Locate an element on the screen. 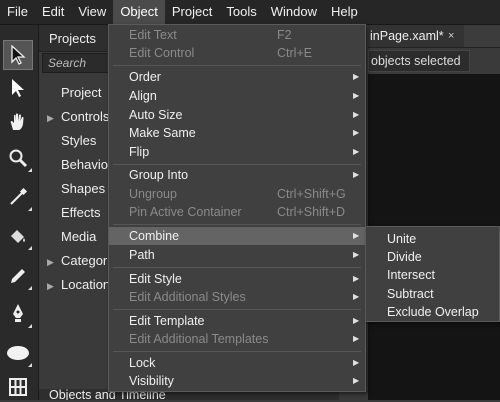 The width and height of the screenshot is (500, 402). document-tabbar: inPage.xaml* × is located at coordinates (434, 36).